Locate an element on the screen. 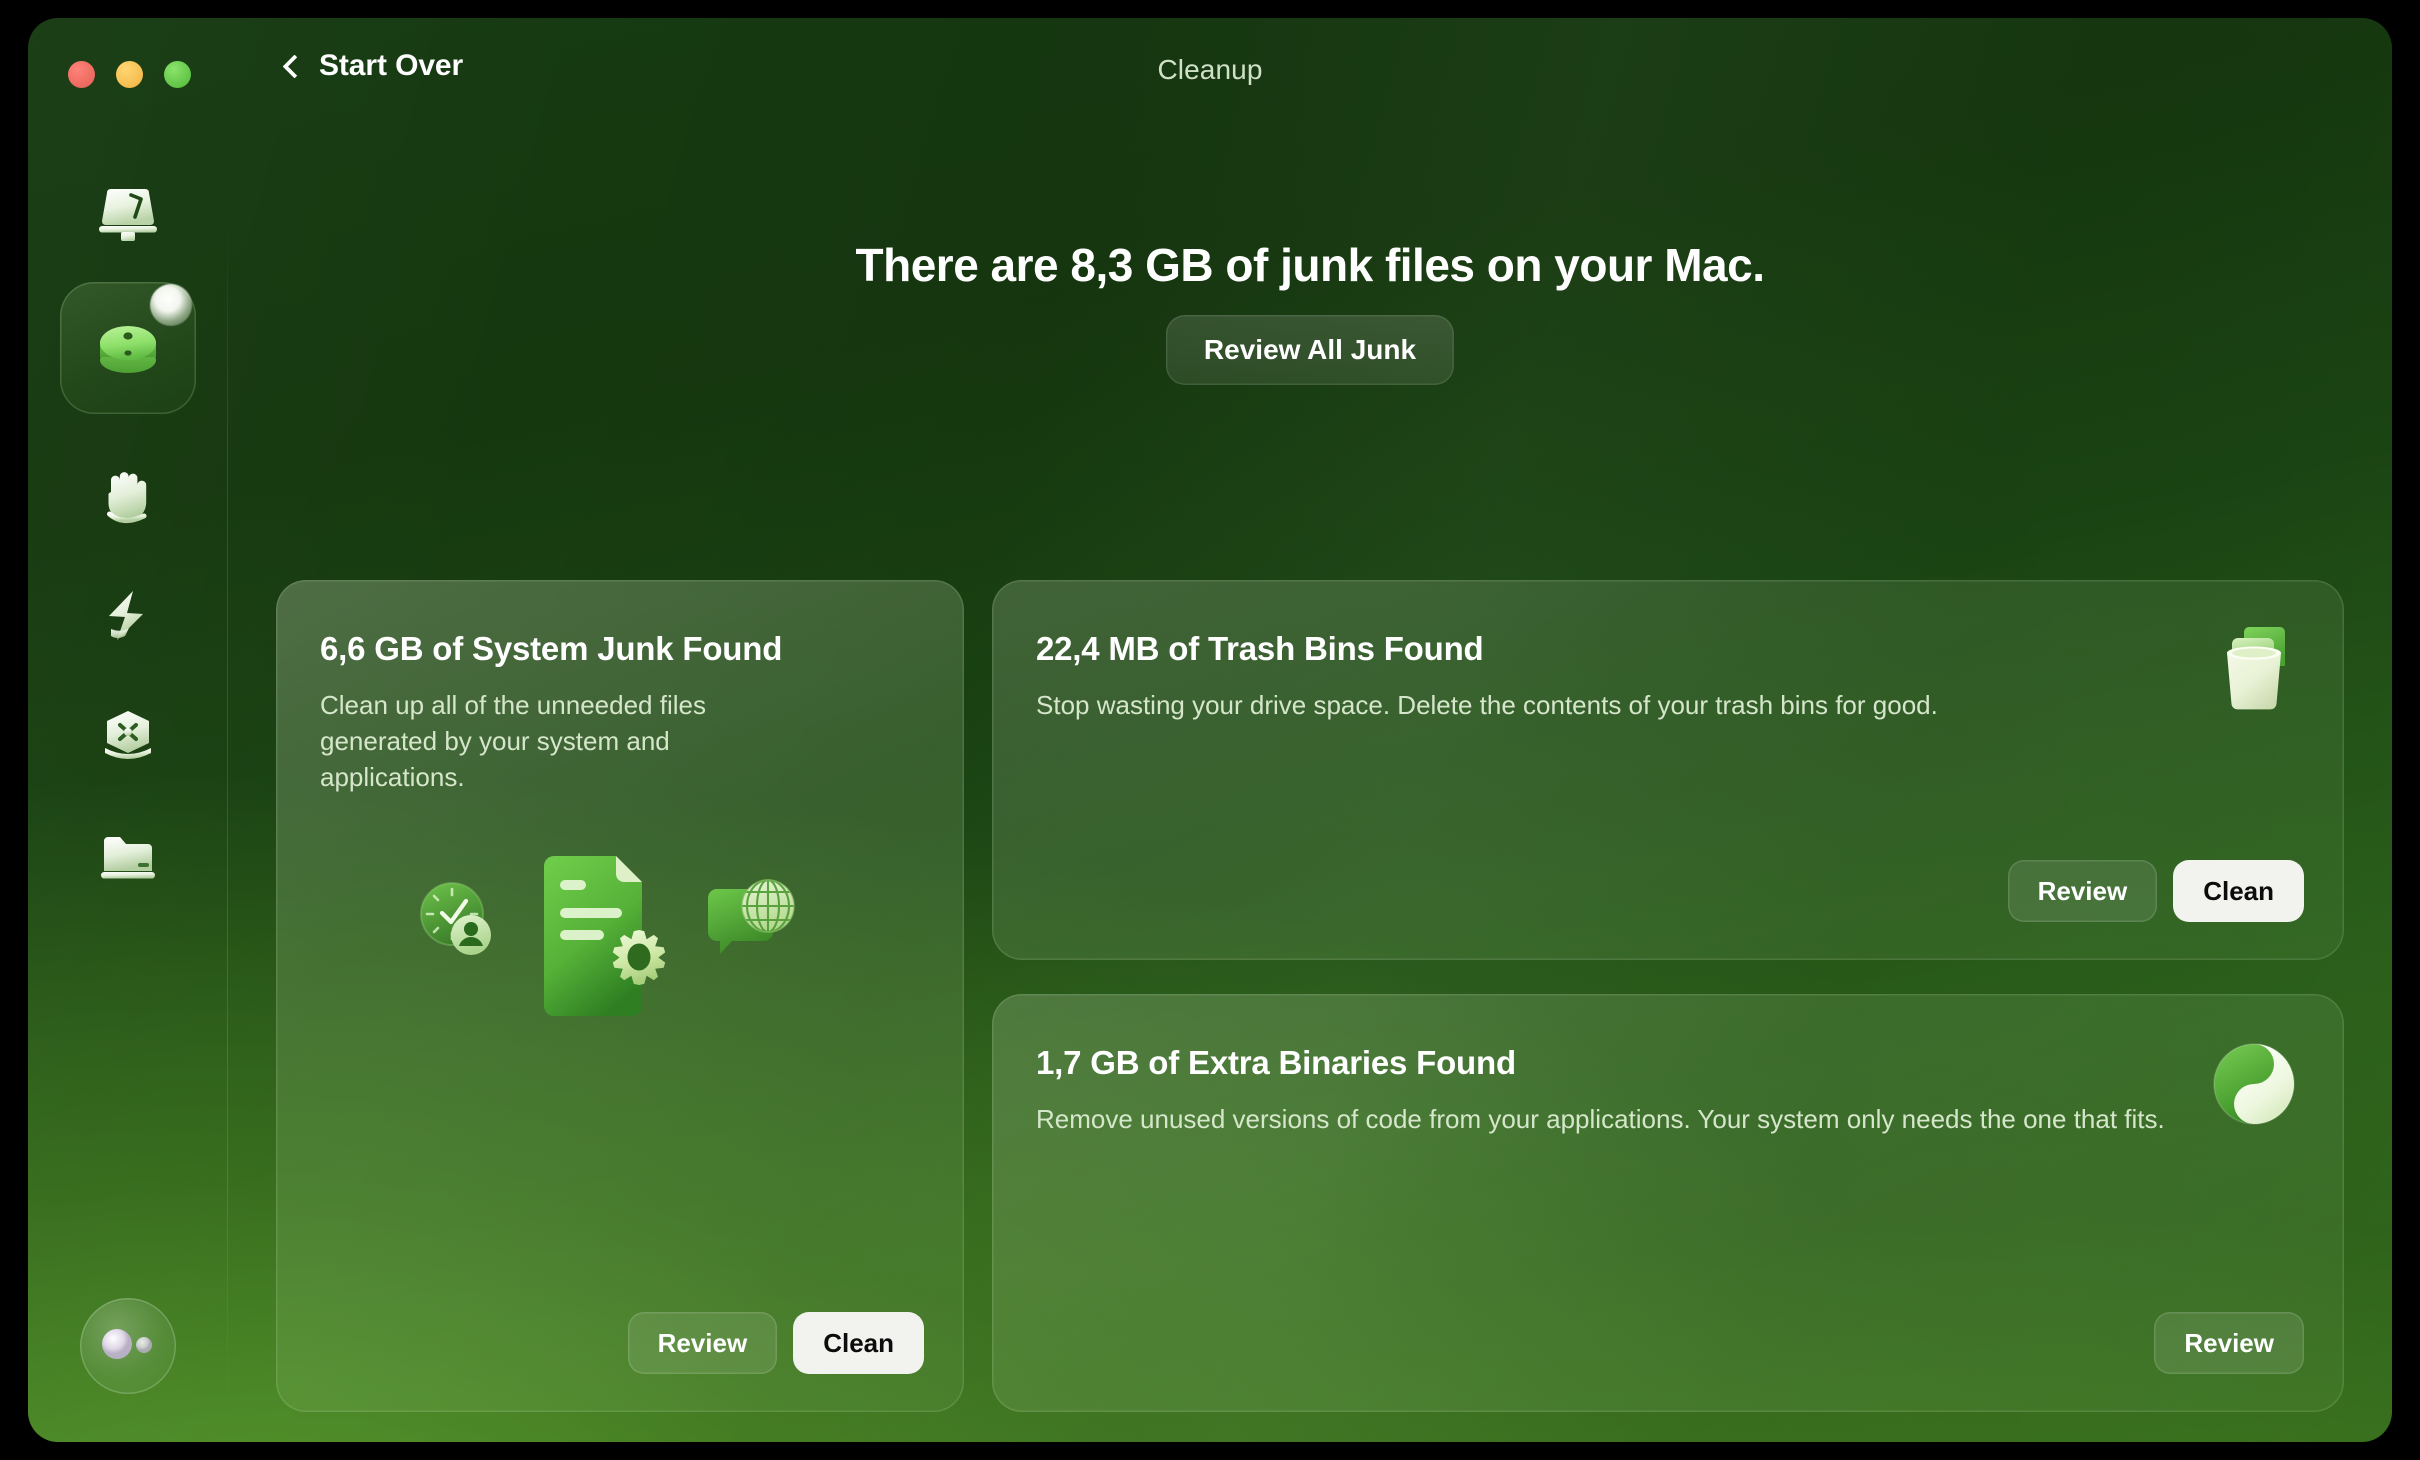 The width and height of the screenshot is (2420, 1460). sidebar is located at coordinates (128, 776).